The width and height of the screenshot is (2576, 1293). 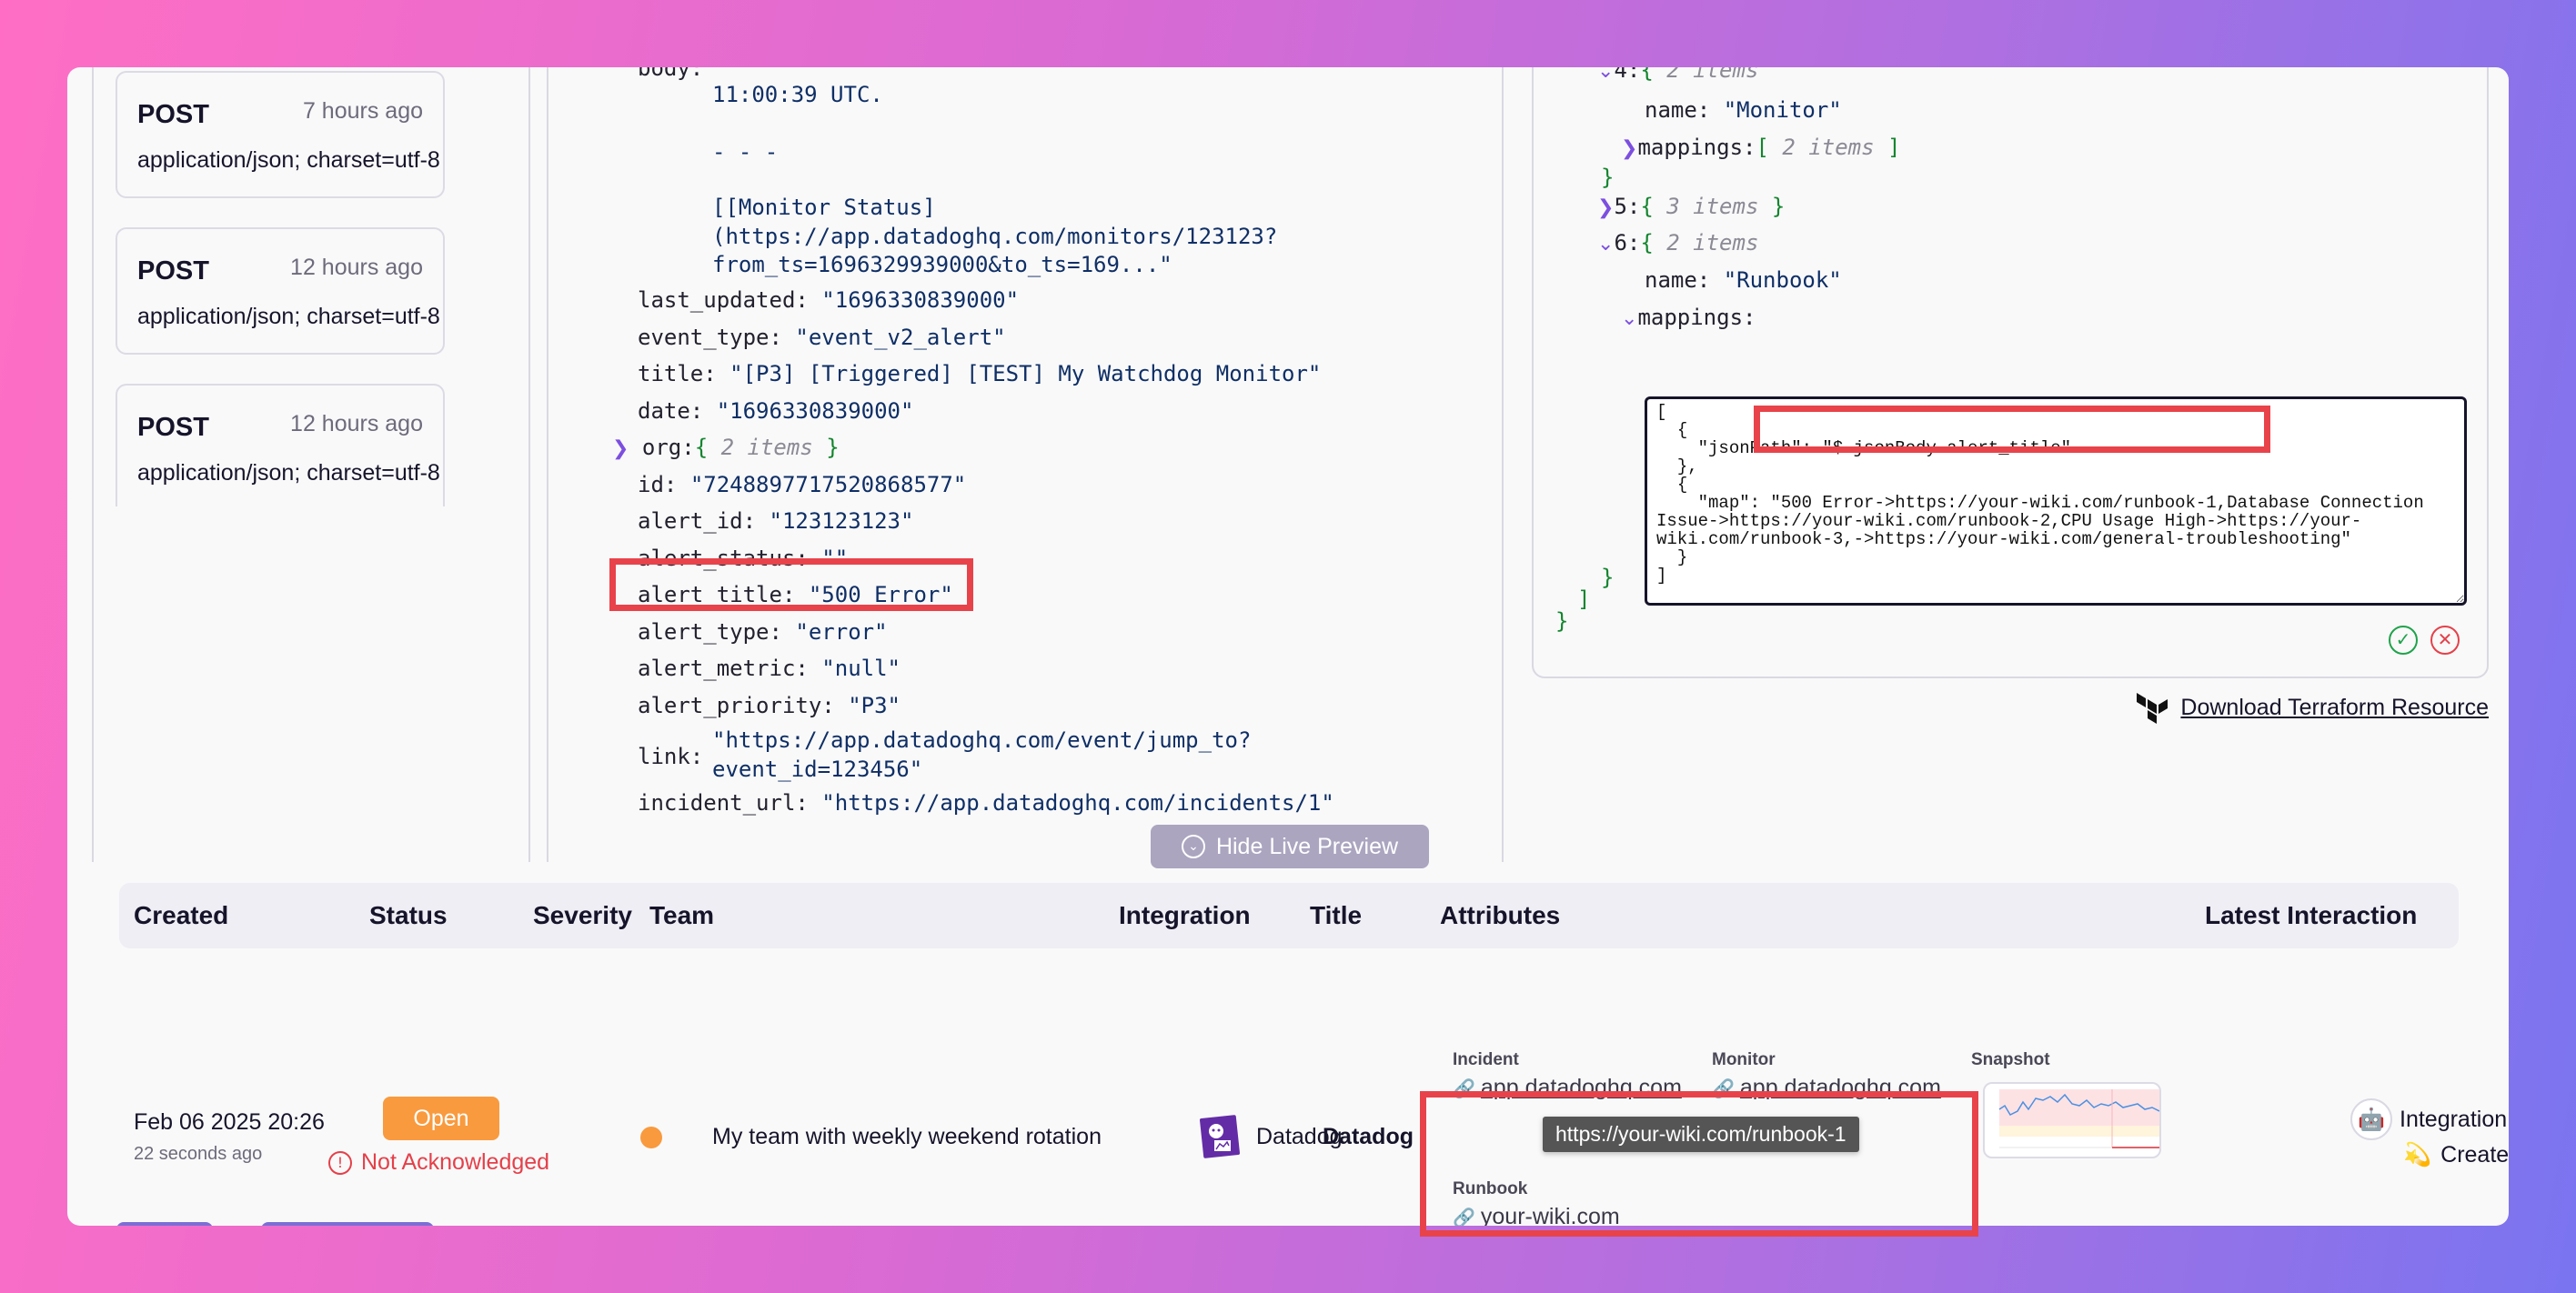 I want to click on col-title: Title, so click(x=1336, y=915).